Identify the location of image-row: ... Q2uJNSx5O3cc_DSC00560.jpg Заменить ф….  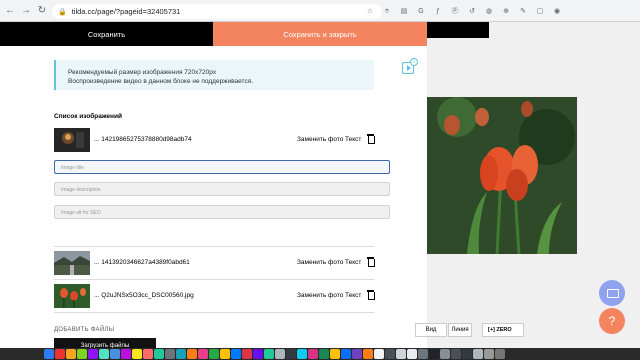
(214, 297).